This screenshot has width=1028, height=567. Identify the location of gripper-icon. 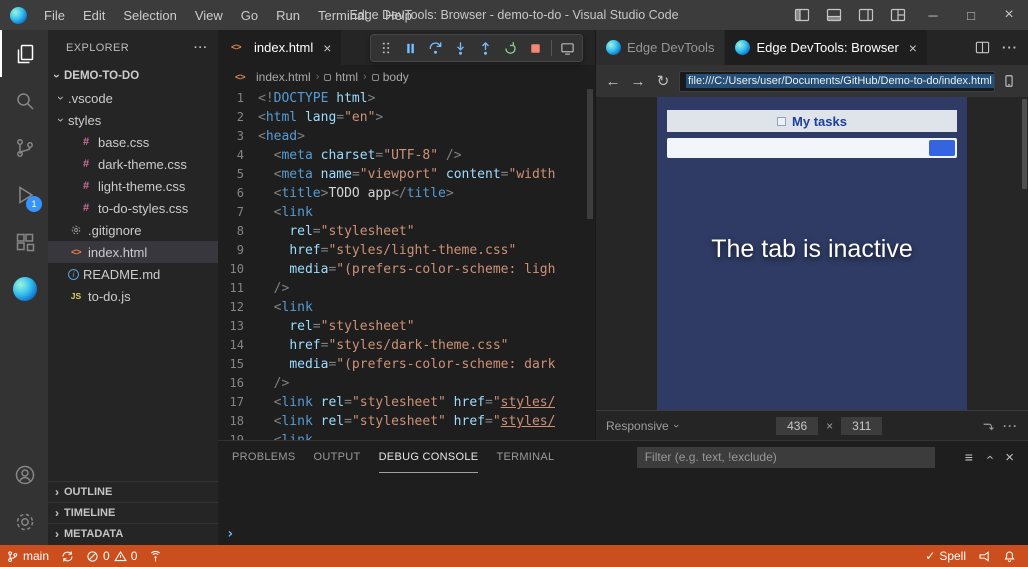
(385, 48).